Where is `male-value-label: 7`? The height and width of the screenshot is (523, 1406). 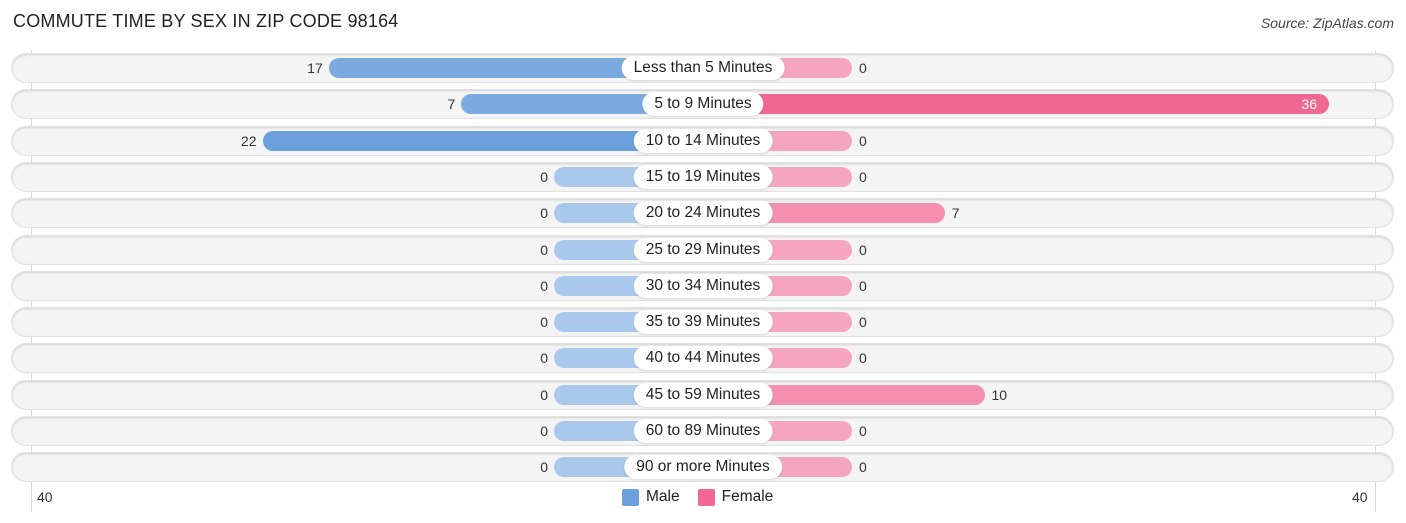
male-value-label: 7 is located at coordinates (451, 104).